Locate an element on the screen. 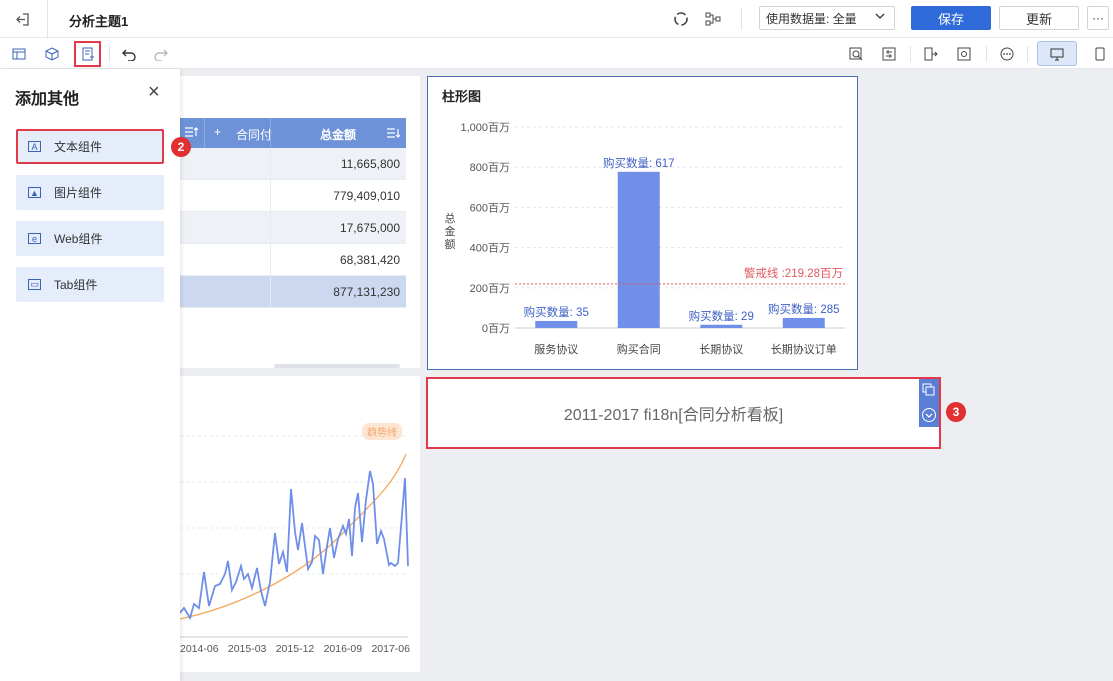 This screenshot has width=1113, height=681. web-icon: e is located at coordinates (34, 238).